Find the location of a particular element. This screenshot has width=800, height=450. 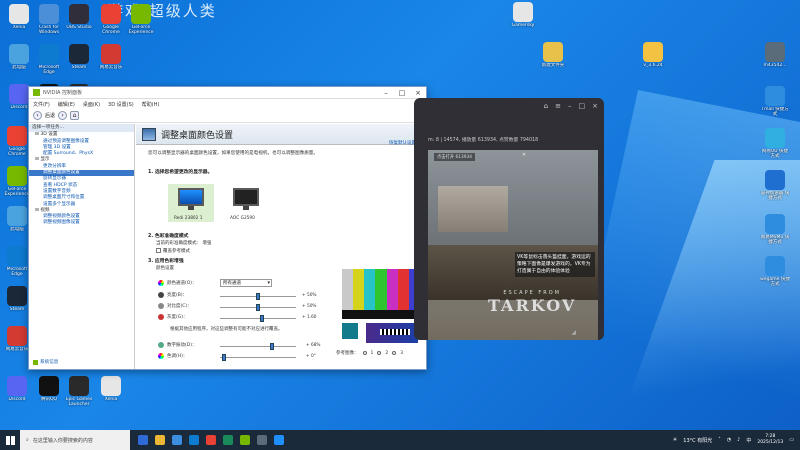

monitor-label: Redi 23802 1 is located at coordinates (188, 218).